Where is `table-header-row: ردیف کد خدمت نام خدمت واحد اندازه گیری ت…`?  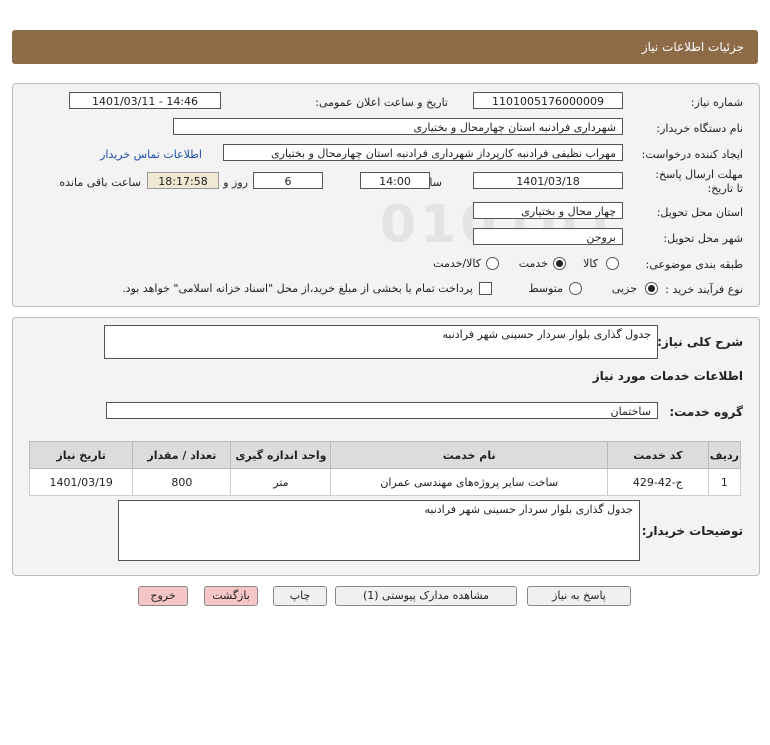
table-header-row: ردیف کد خدمت نام خدمت واحد اندازه گیری ت… is located at coordinates (385, 455).